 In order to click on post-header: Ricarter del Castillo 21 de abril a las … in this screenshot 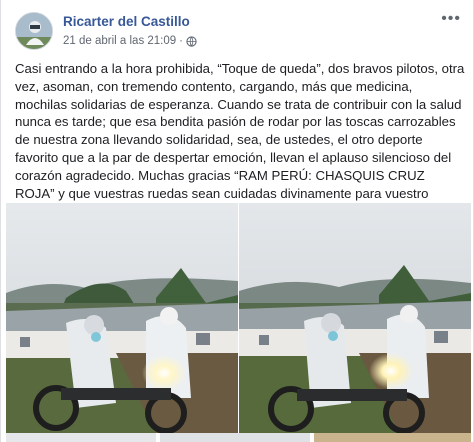, I will do `click(238, 31)`.